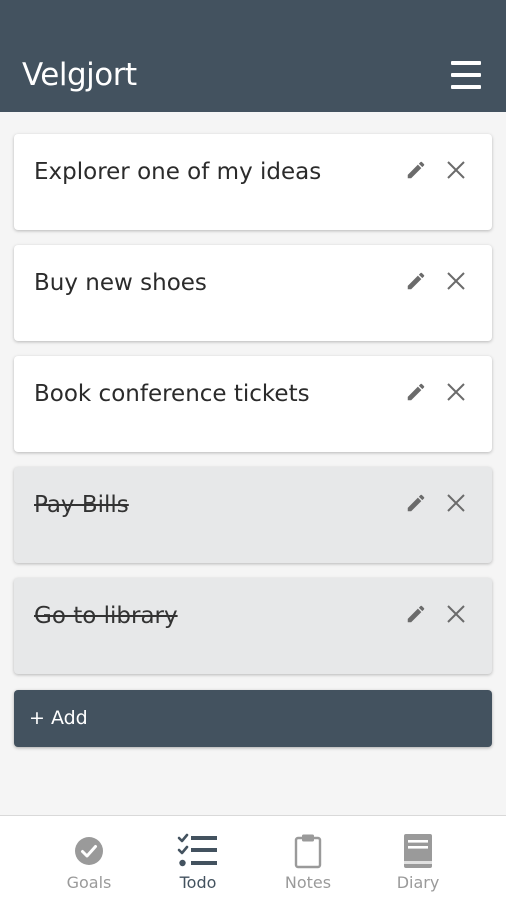 The image size is (506, 900). I want to click on add-todo-label: + Add, so click(58, 718).